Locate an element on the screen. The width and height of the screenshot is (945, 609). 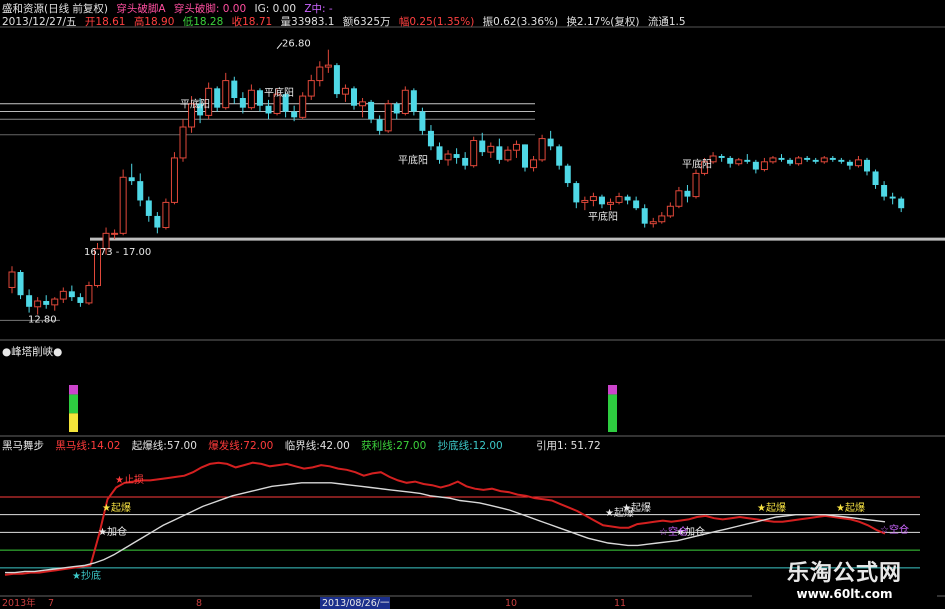
watermark: 乐淘公式网 www.60lt.com is located at coordinates (844, 580).